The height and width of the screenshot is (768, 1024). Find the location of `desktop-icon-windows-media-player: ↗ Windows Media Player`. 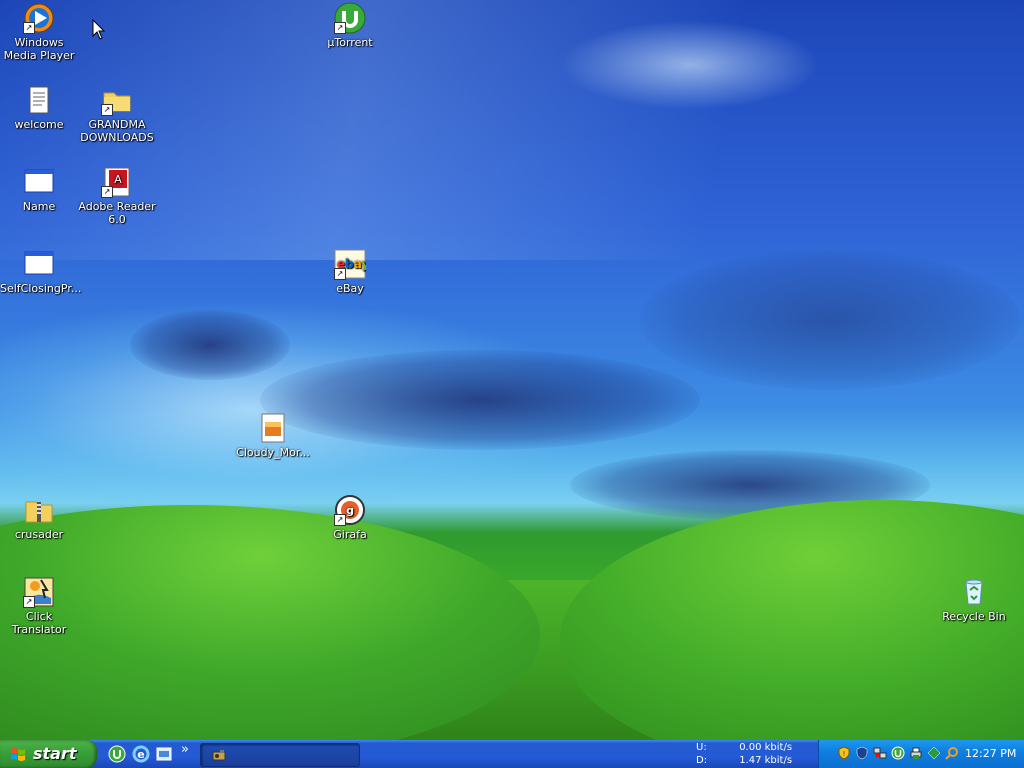

desktop-icon-windows-media-player: ↗ Windows Media Player is located at coordinates (39, 32).